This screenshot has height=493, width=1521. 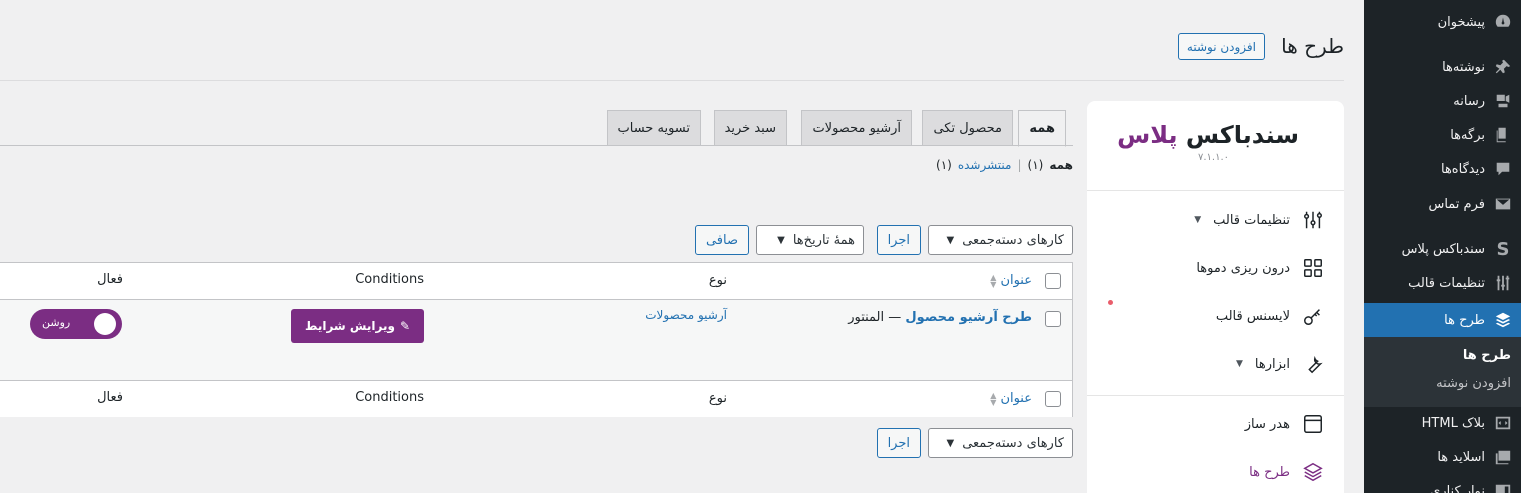 I want to click on layers-icon, so click(x=1503, y=320).